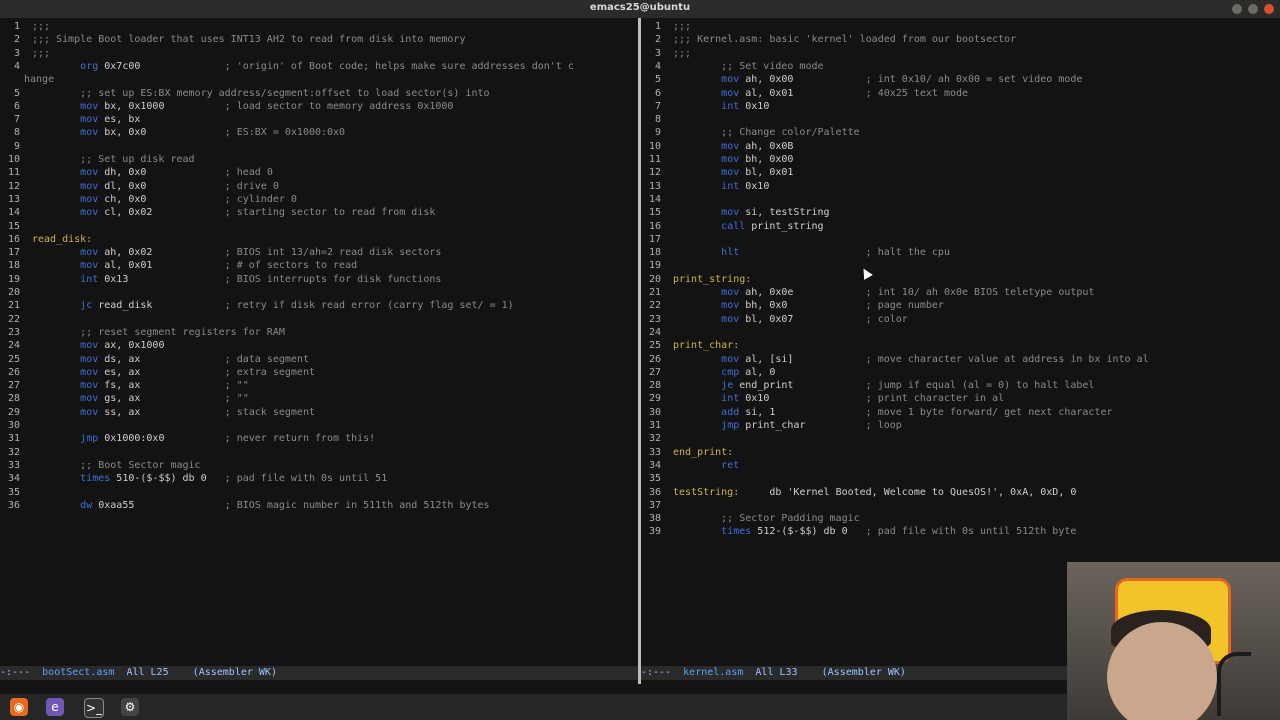 The width and height of the screenshot is (1280, 720). Describe the element at coordinates (863, 399) in the screenshot. I see `code-text: int 0x10 ; print character in al` at that location.